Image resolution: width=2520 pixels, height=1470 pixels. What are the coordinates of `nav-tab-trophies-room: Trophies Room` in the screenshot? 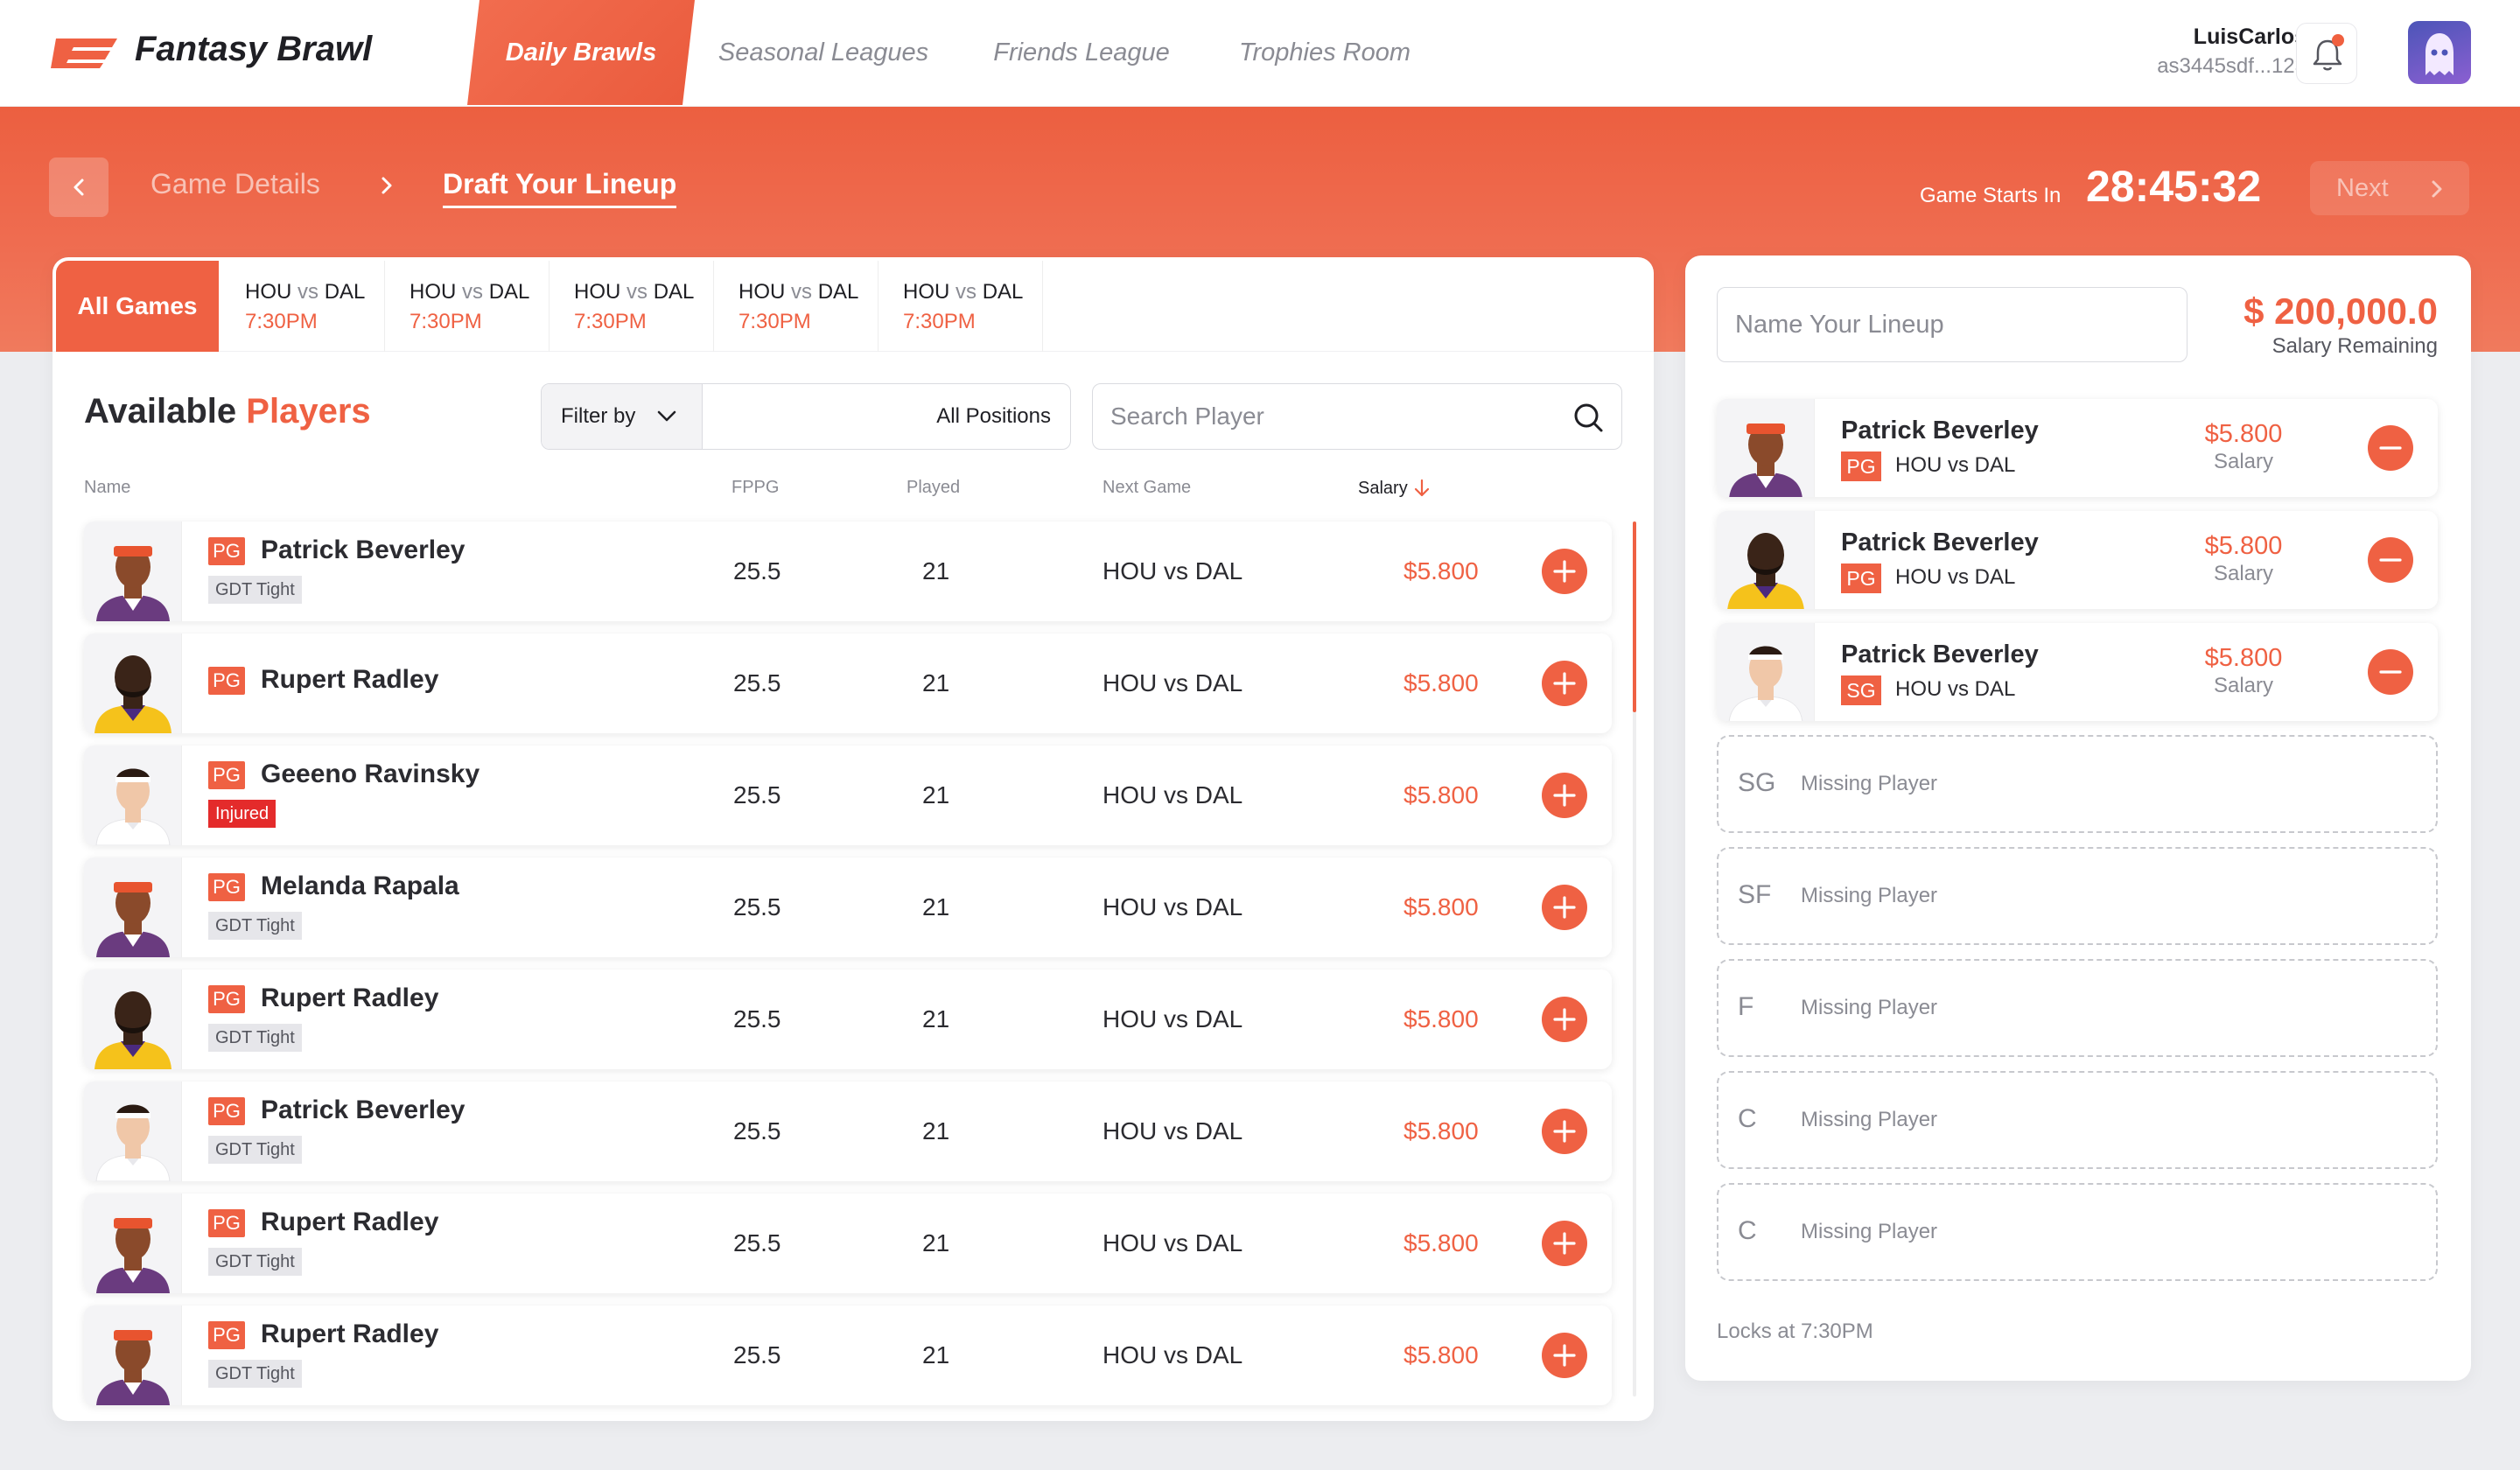 It's located at (1324, 52).